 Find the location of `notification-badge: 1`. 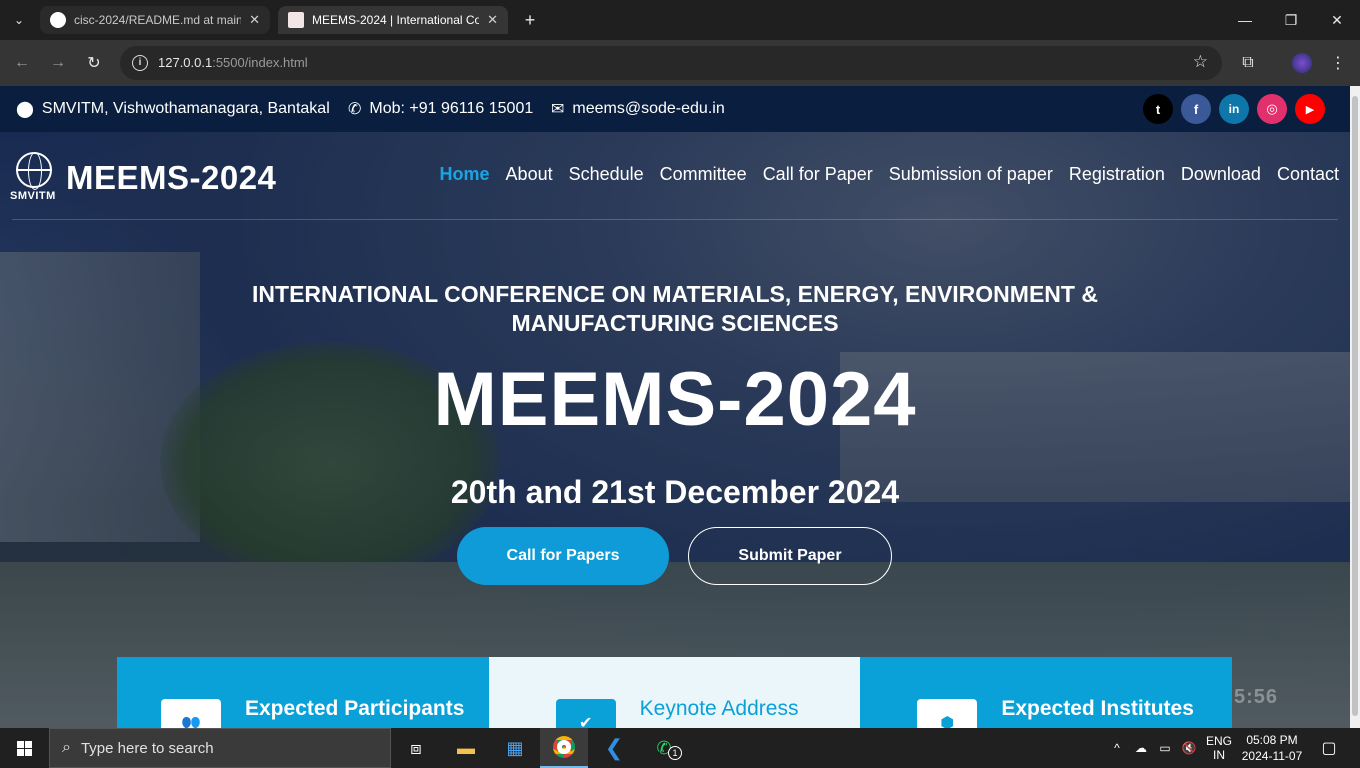

notification-badge: 1 is located at coordinates (675, 753).